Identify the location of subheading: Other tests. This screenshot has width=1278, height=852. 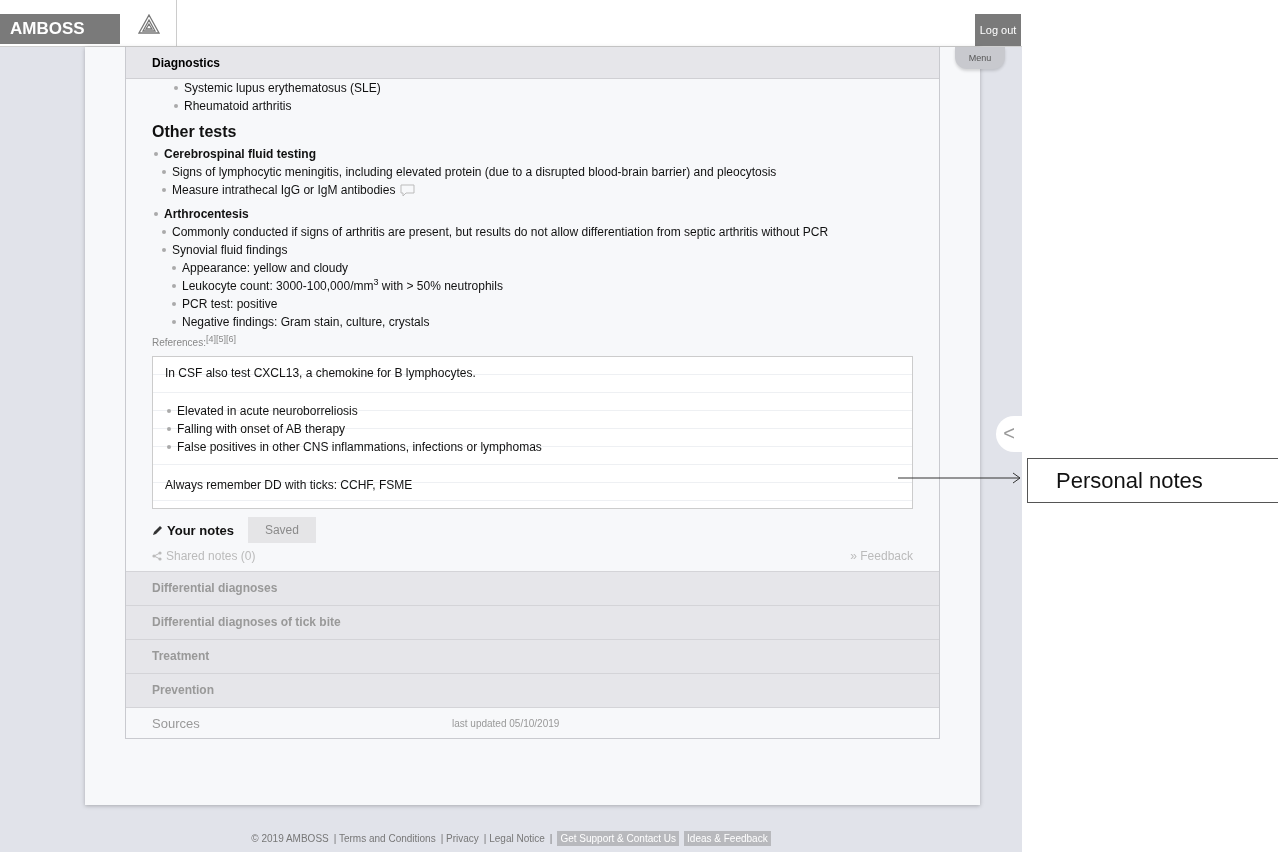
(195, 132).